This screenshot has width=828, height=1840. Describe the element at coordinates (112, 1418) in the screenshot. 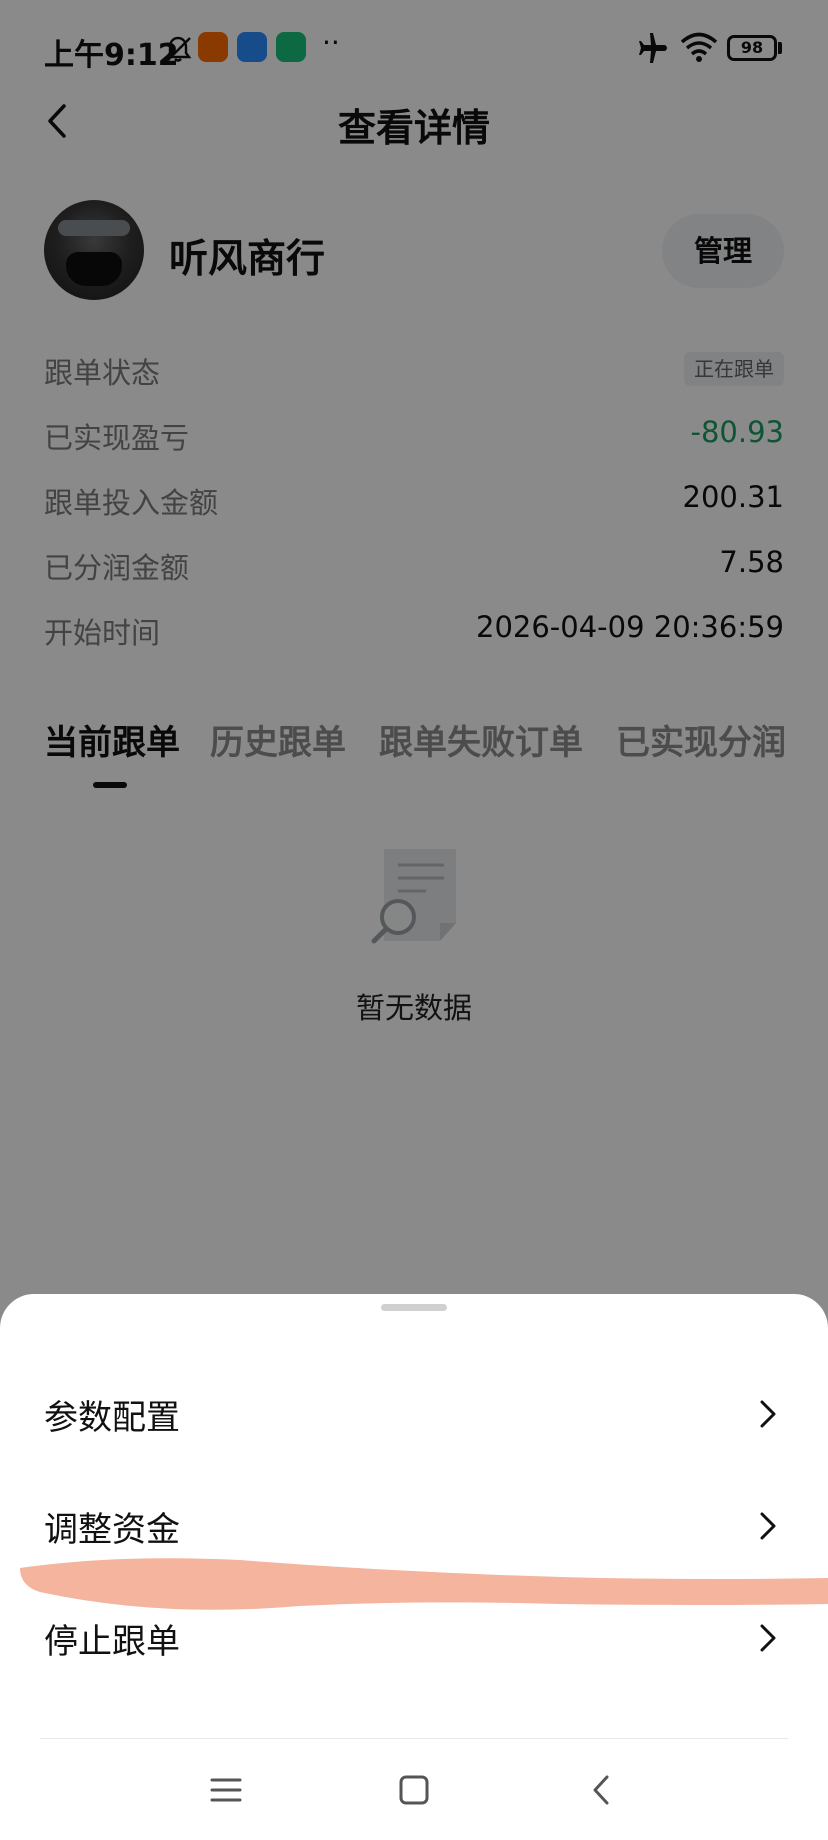

I see `menu-item-label: 参数配置` at that location.